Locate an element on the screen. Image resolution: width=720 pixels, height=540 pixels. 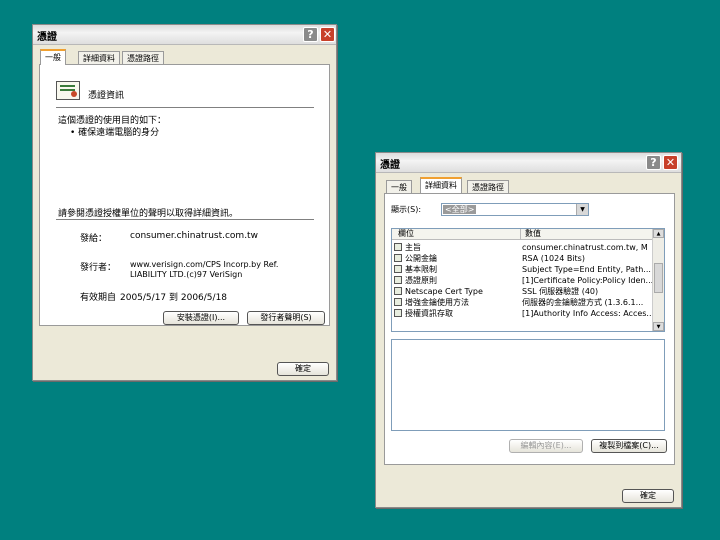
field-name: 公開金鑰 is located at coordinates (421, 258).